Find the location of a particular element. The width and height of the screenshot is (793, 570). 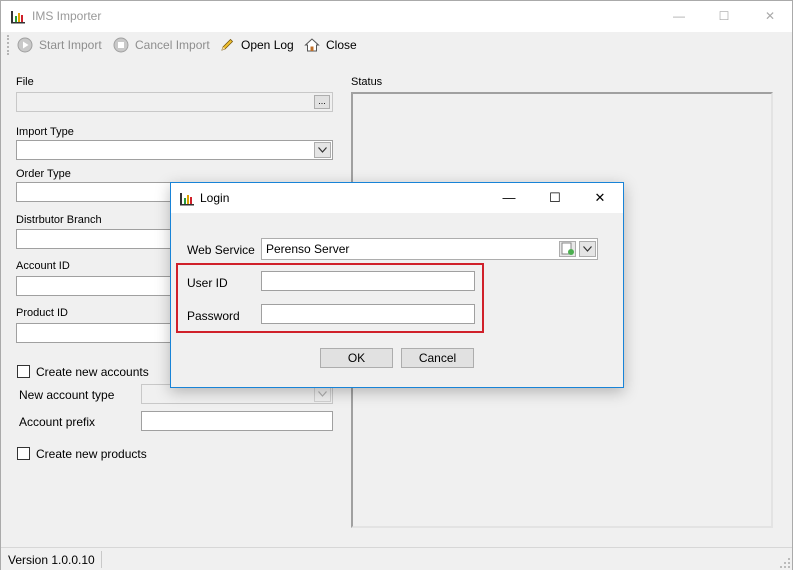

login-minimize-button: — is located at coordinates (509, 198).